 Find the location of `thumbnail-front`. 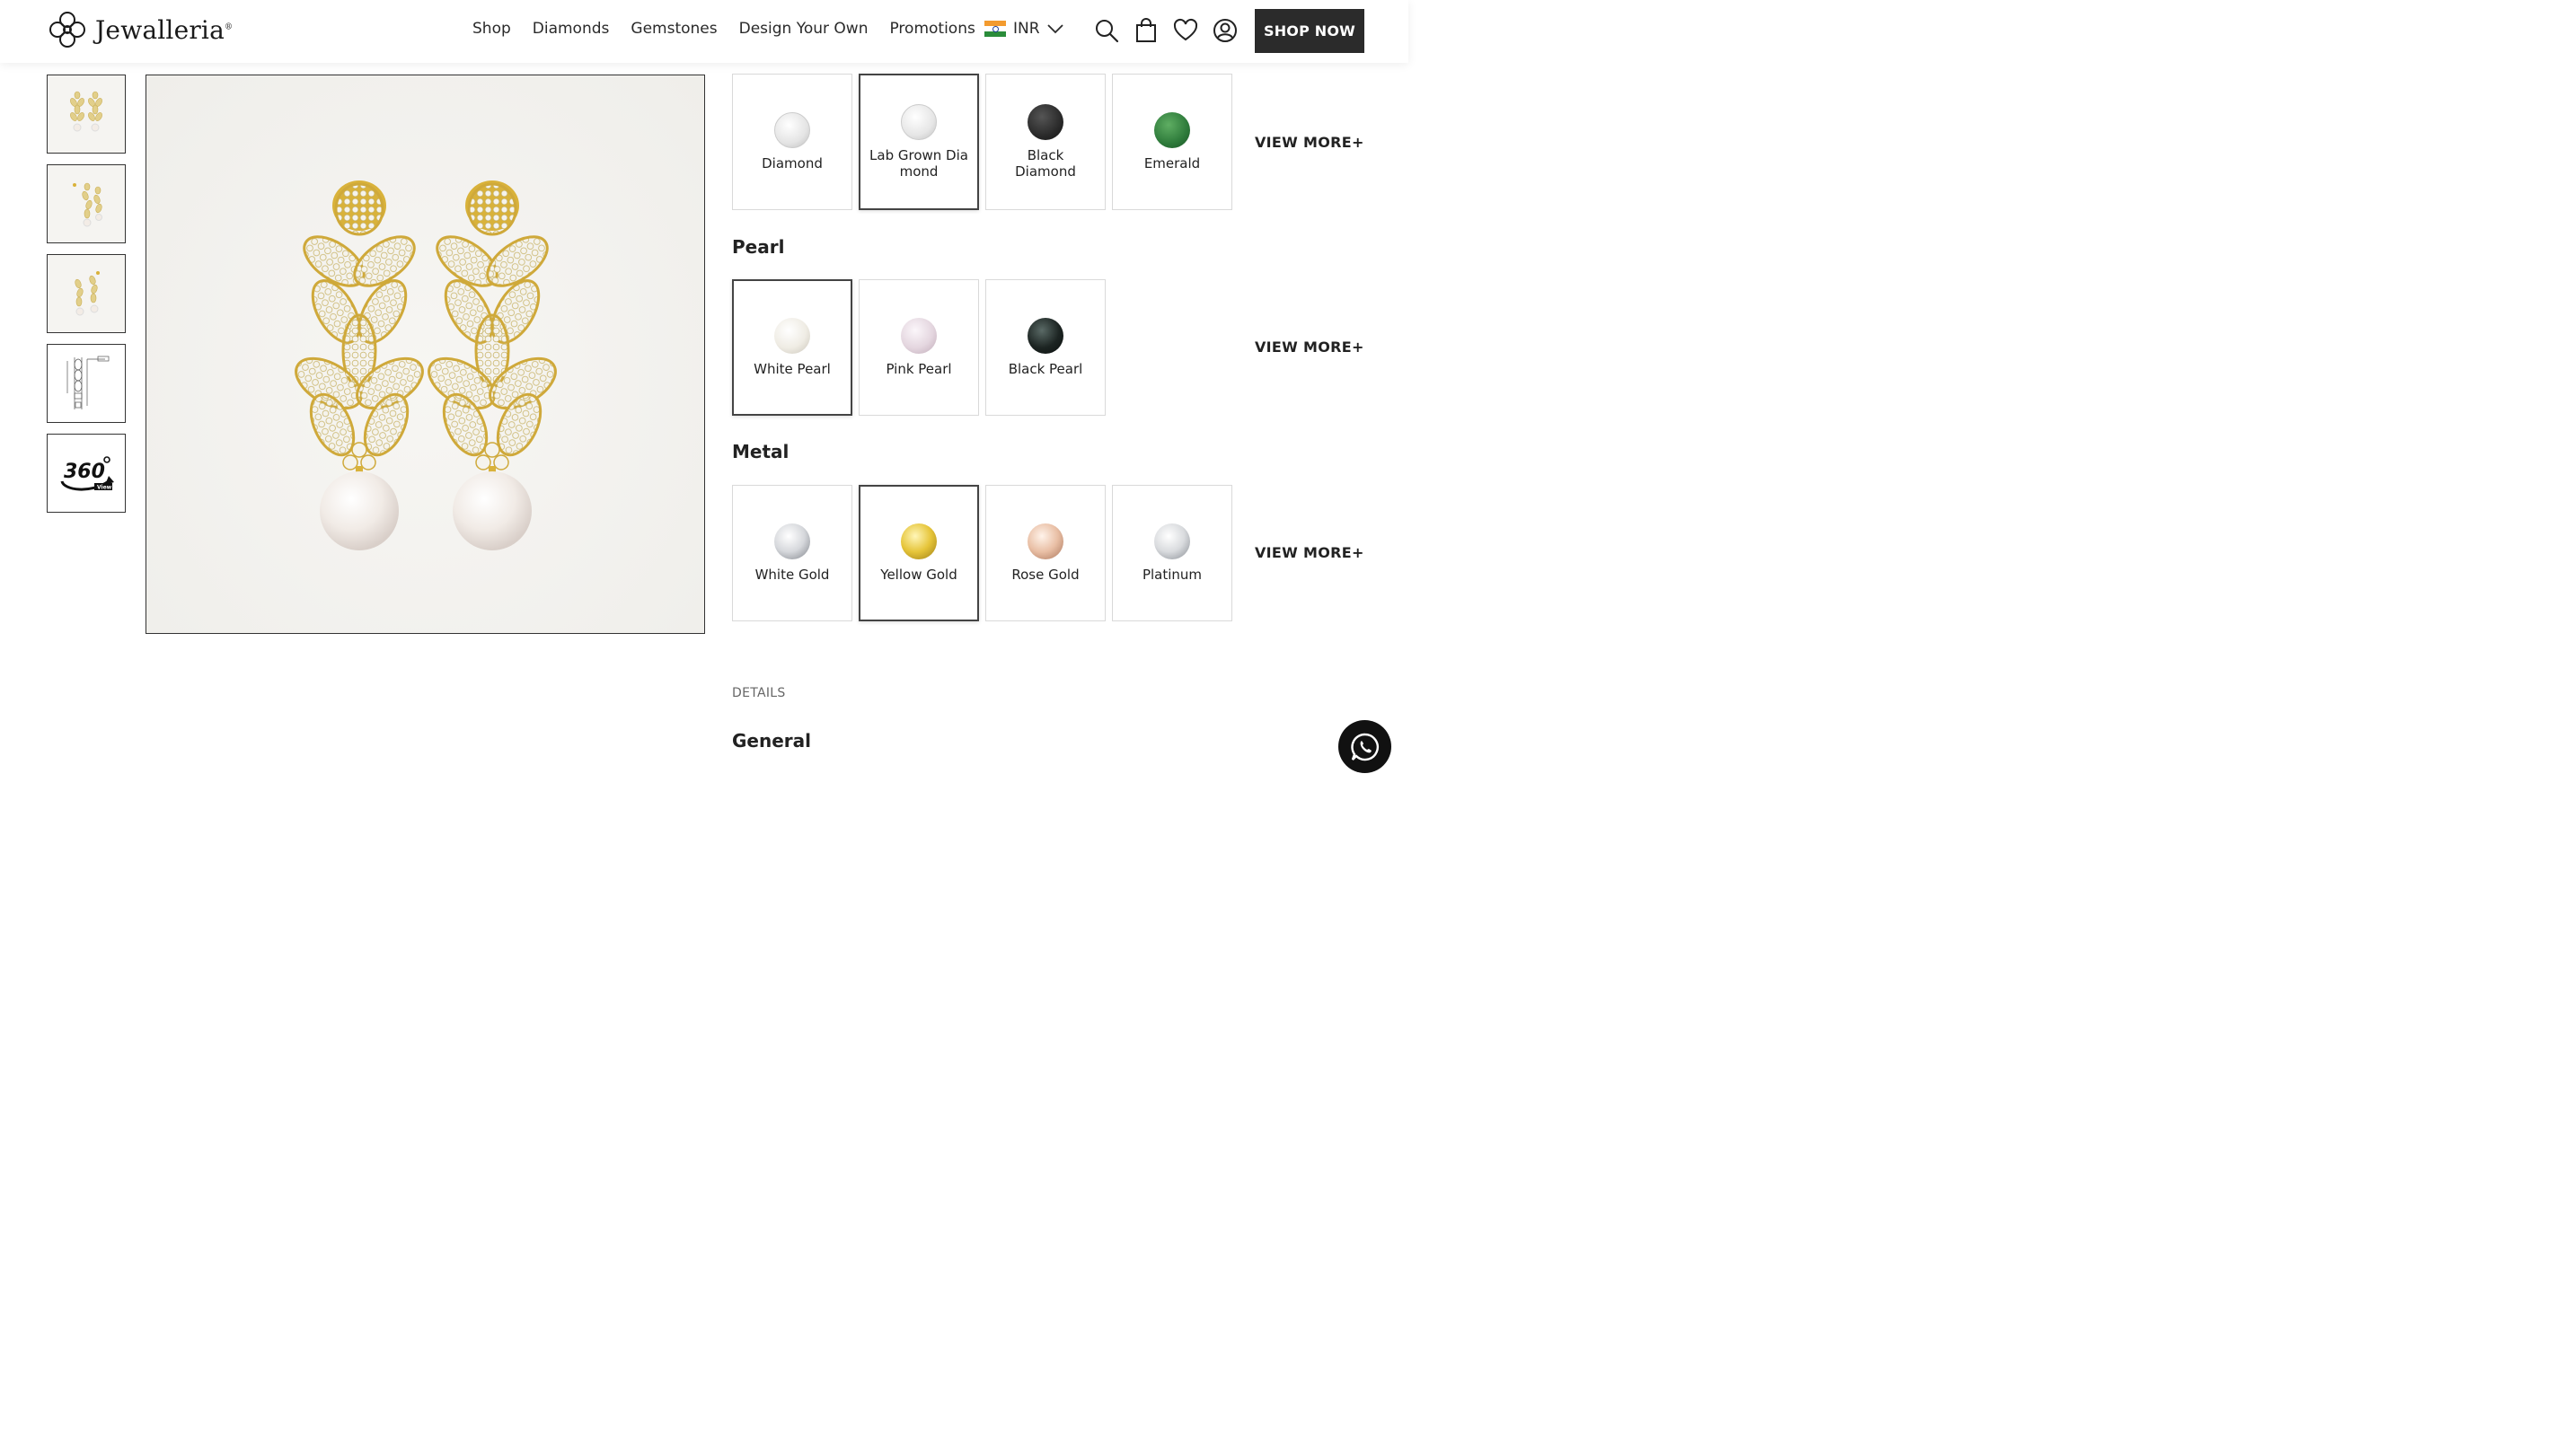

thumbnail-front is located at coordinates (86, 114).